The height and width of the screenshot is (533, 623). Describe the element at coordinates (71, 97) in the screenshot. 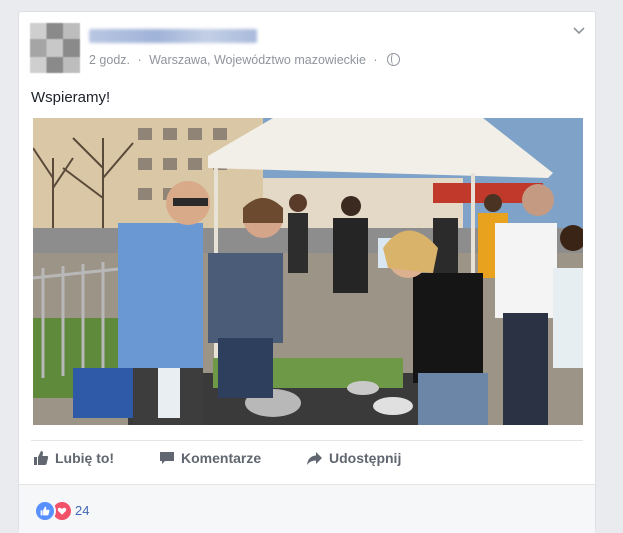

I see `post-text: Wspieramy!` at that location.